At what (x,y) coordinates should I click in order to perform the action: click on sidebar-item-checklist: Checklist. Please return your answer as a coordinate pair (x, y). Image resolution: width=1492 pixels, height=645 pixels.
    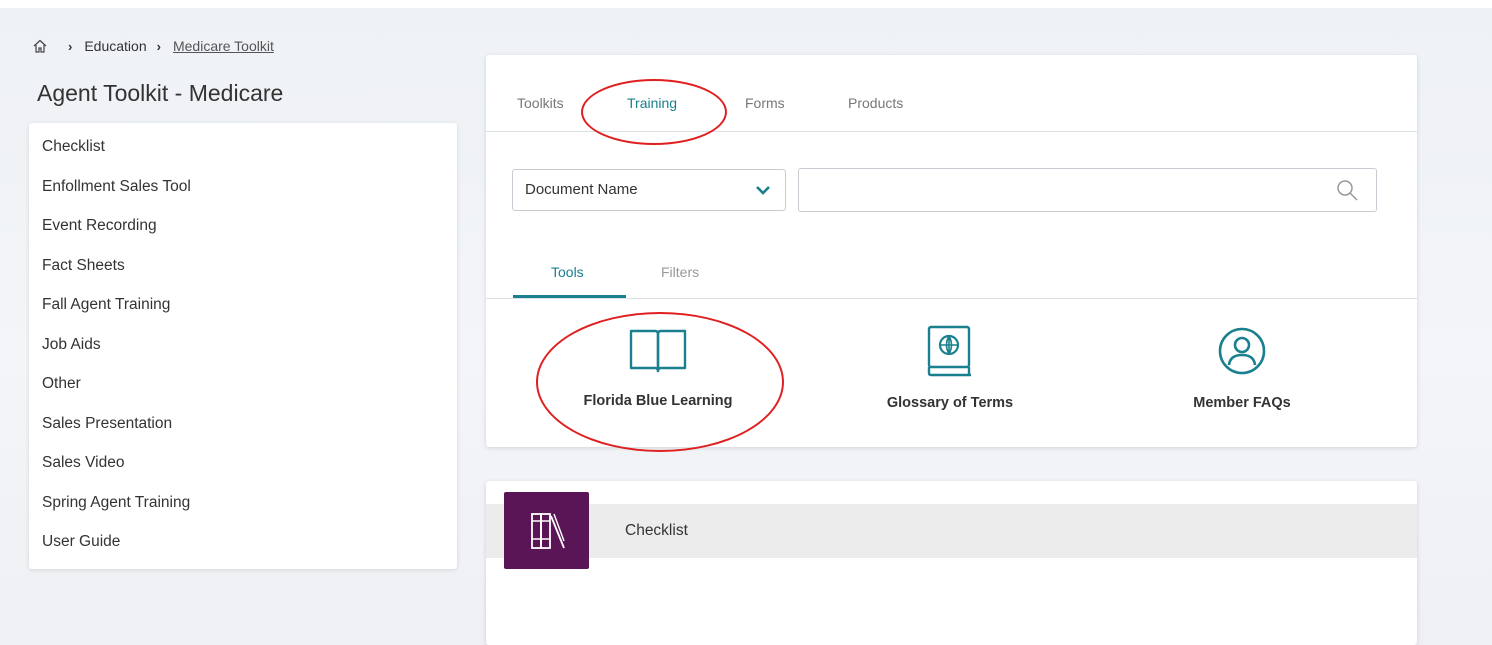
    Looking at the image, I should click on (243, 149).